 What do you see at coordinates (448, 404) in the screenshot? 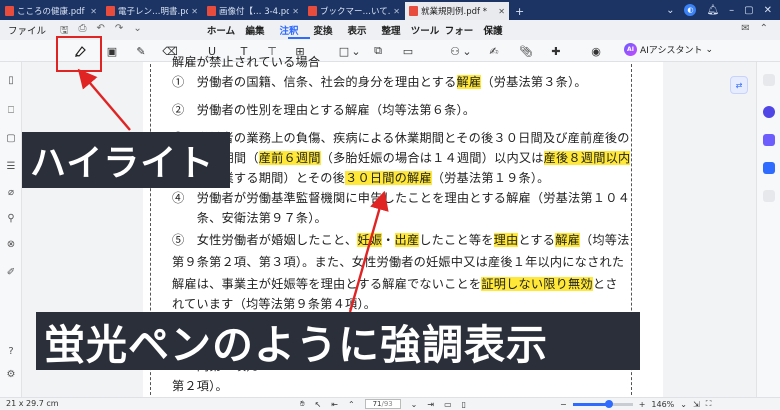
I see `fit-page-icon: ▭` at bounding box center [448, 404].